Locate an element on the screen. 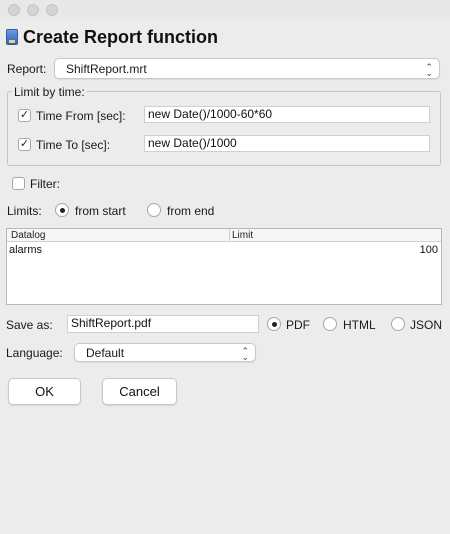 The image size is (450, 534). dialog-header: Create Report function is located at coordinates (112, 37).